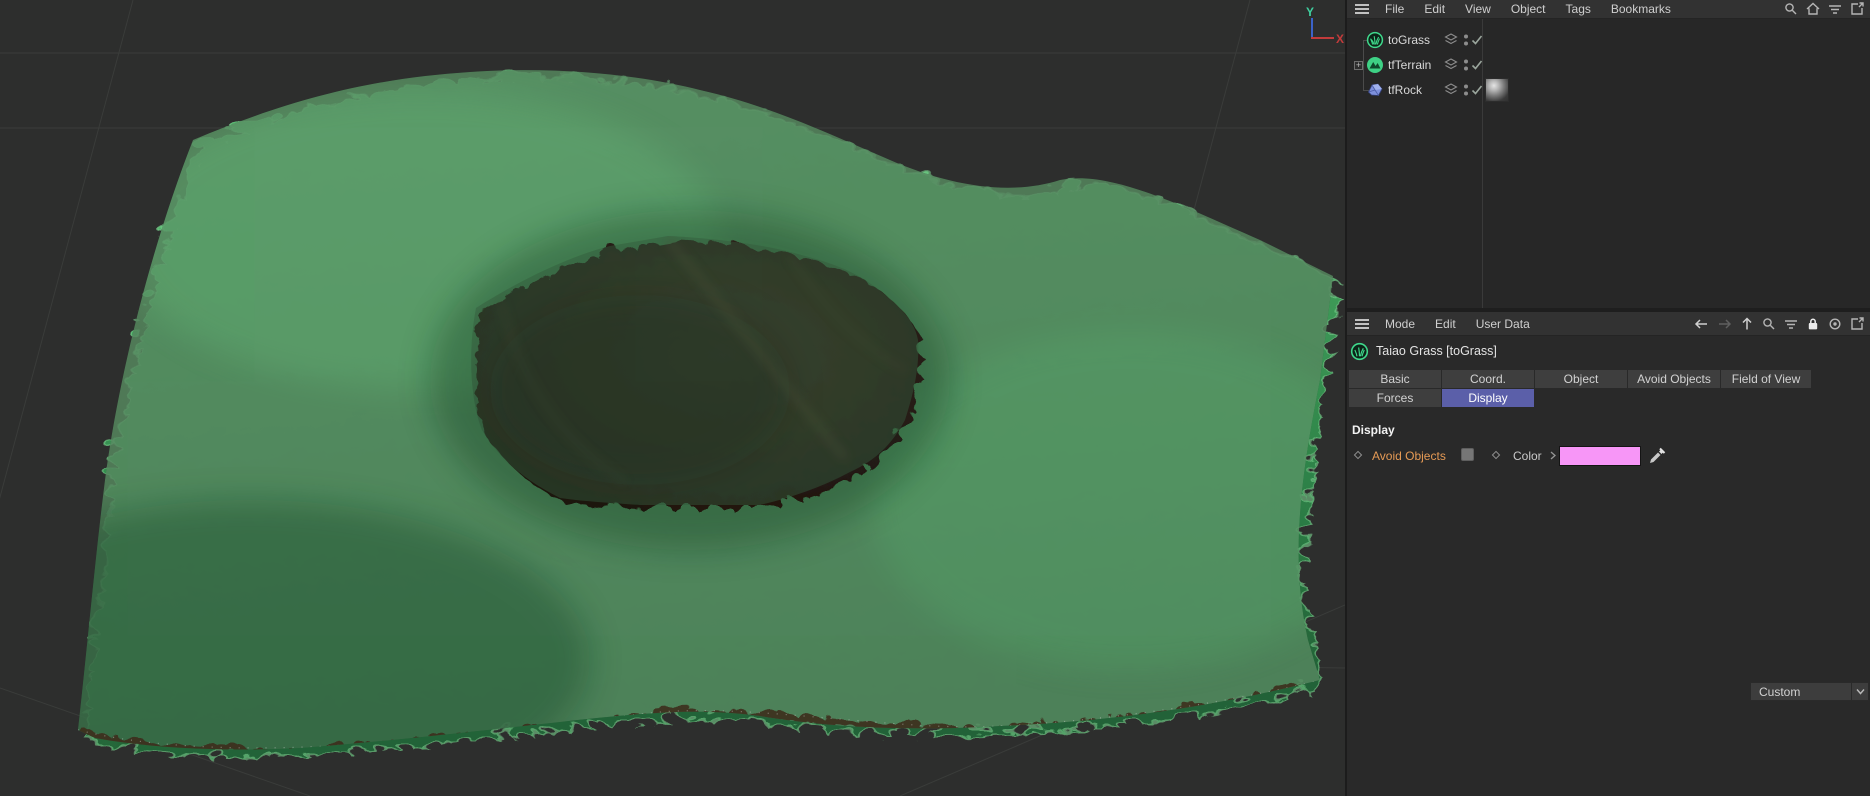 The height and width of the screenshot is (796, 1870). Describe the element at coordinates (1409, 65) in the screenshot. I see `object-name: tfTerrain` at that location.